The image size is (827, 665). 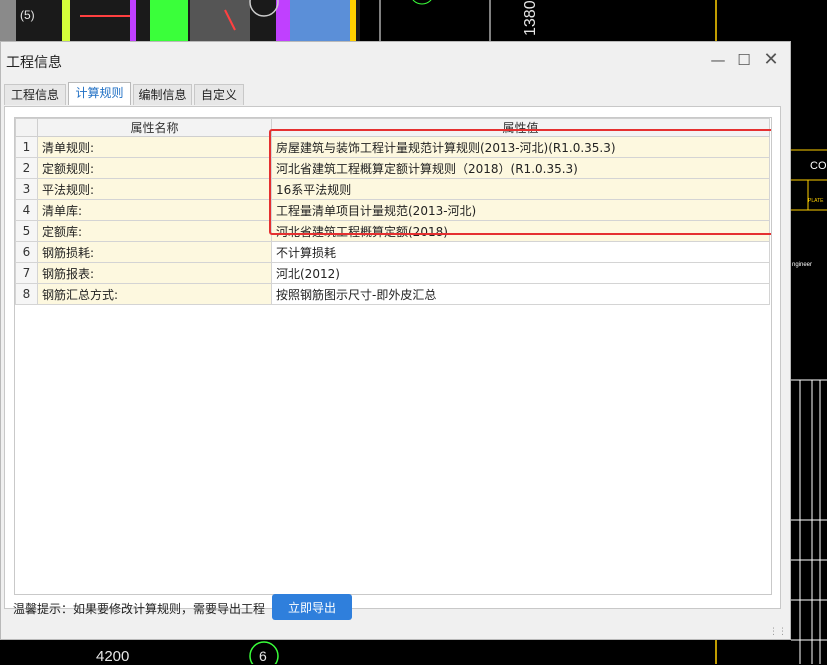 I want to click on tab-project-info: 工程信息, so click(x=35, y=94).